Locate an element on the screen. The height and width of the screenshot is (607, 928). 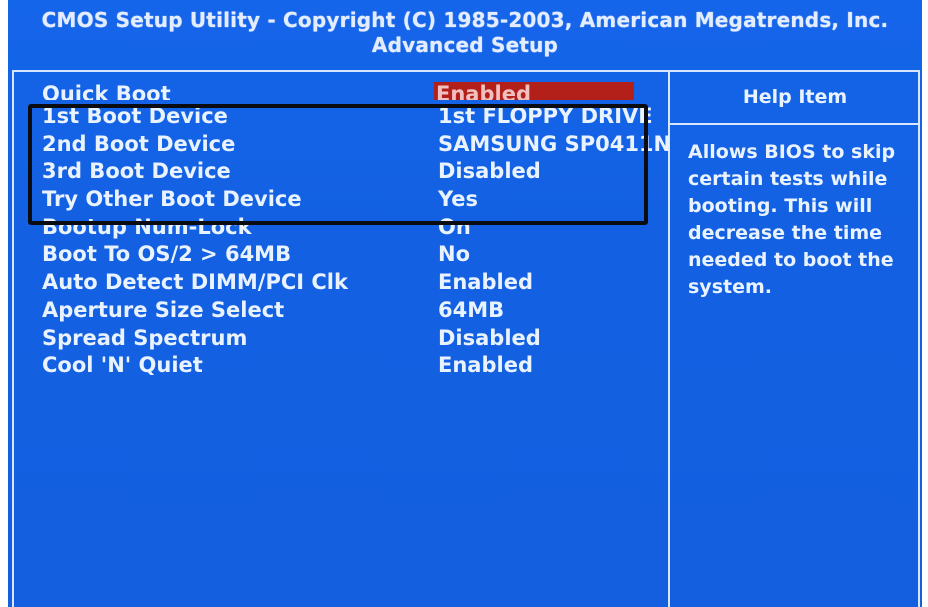
setting-row-2nd-boot-device: 2nd Boot Device SAMSUNG SP0411N is located at coordinates (356, 145).